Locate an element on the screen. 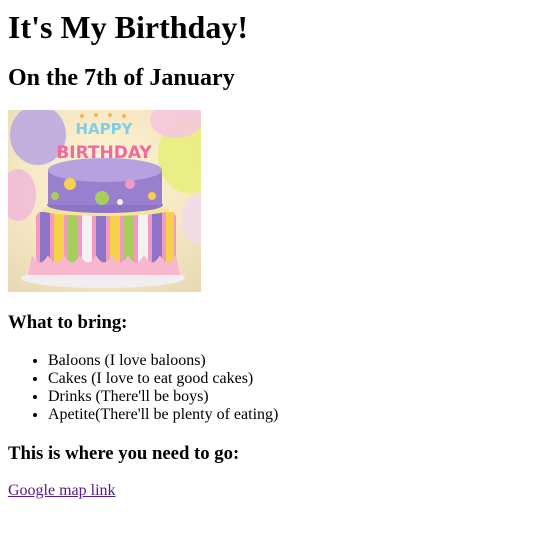  list-item: Drinks (There'll be boys) is located at coordinates (294, 397).